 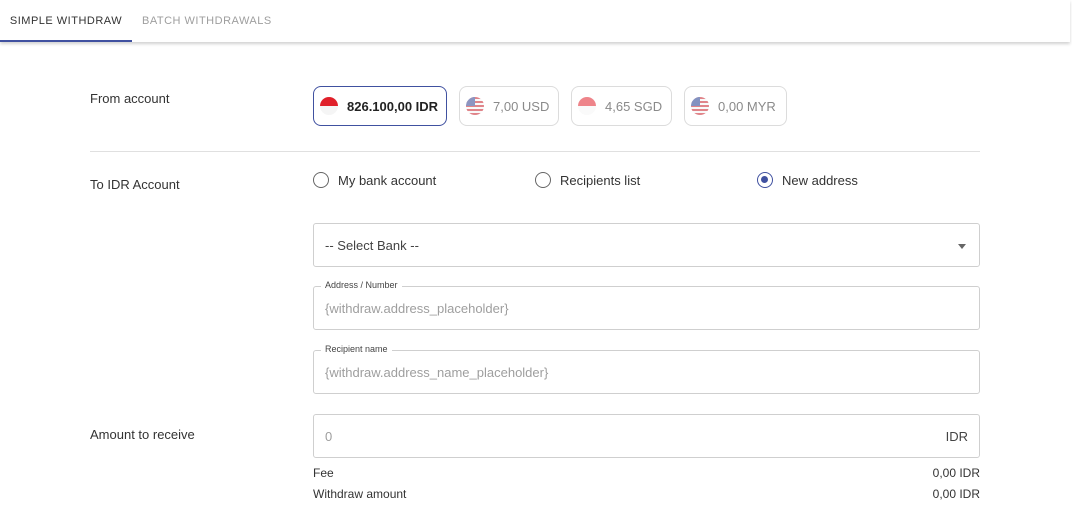 What do you see at coordinates (956, 436) in the screenshot?
I see `amount-currency: IDR` at bounding box center [956, 436].